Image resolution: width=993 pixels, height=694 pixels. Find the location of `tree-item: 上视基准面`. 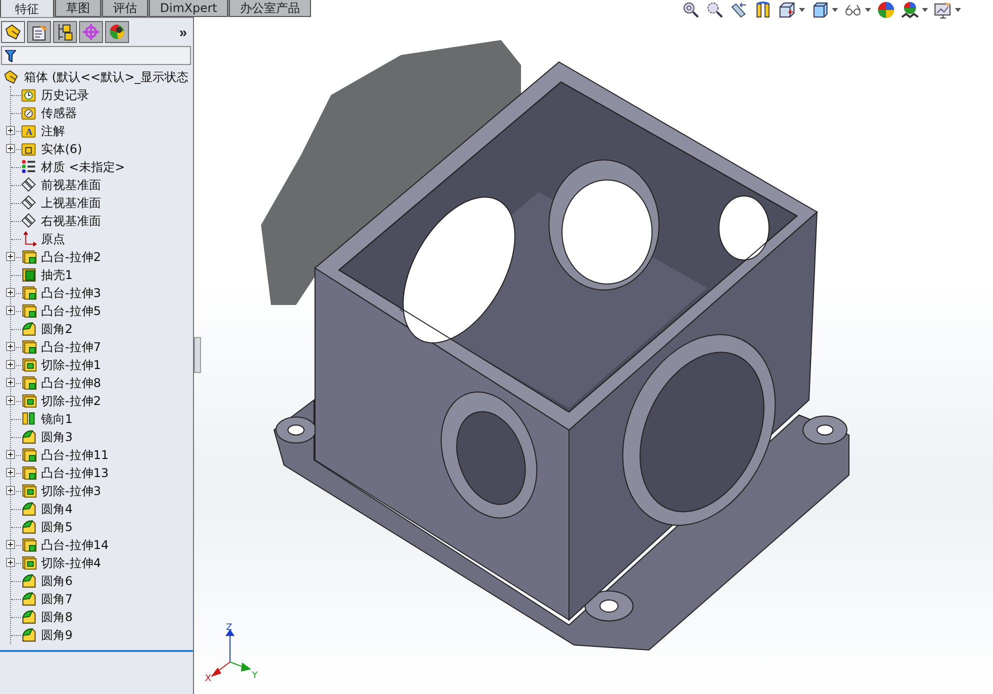

tree-item: 上视基准面 is located at coordinates (71, 203).